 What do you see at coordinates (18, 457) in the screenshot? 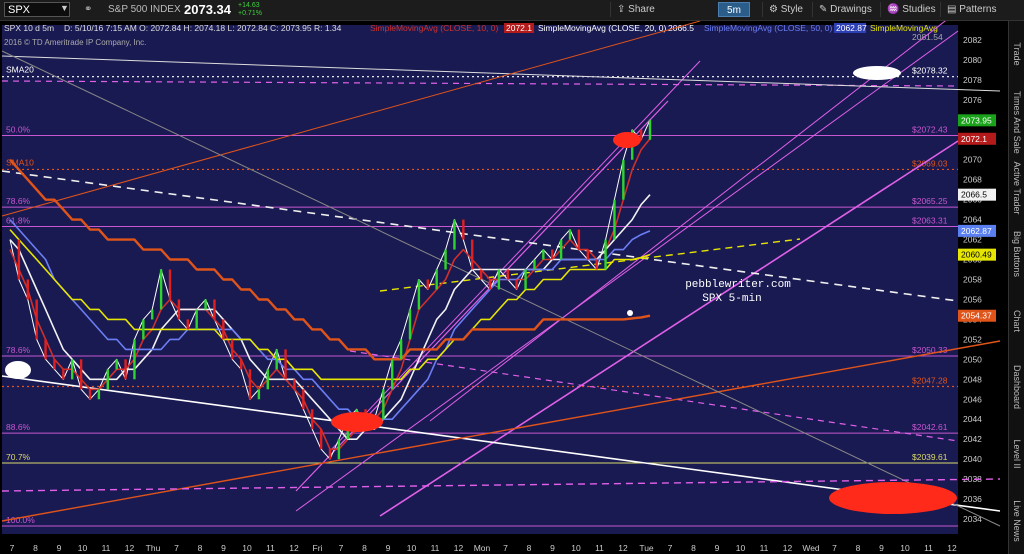
I see `fib-pct-label: 70.7%` at bounding box center [18, 457].